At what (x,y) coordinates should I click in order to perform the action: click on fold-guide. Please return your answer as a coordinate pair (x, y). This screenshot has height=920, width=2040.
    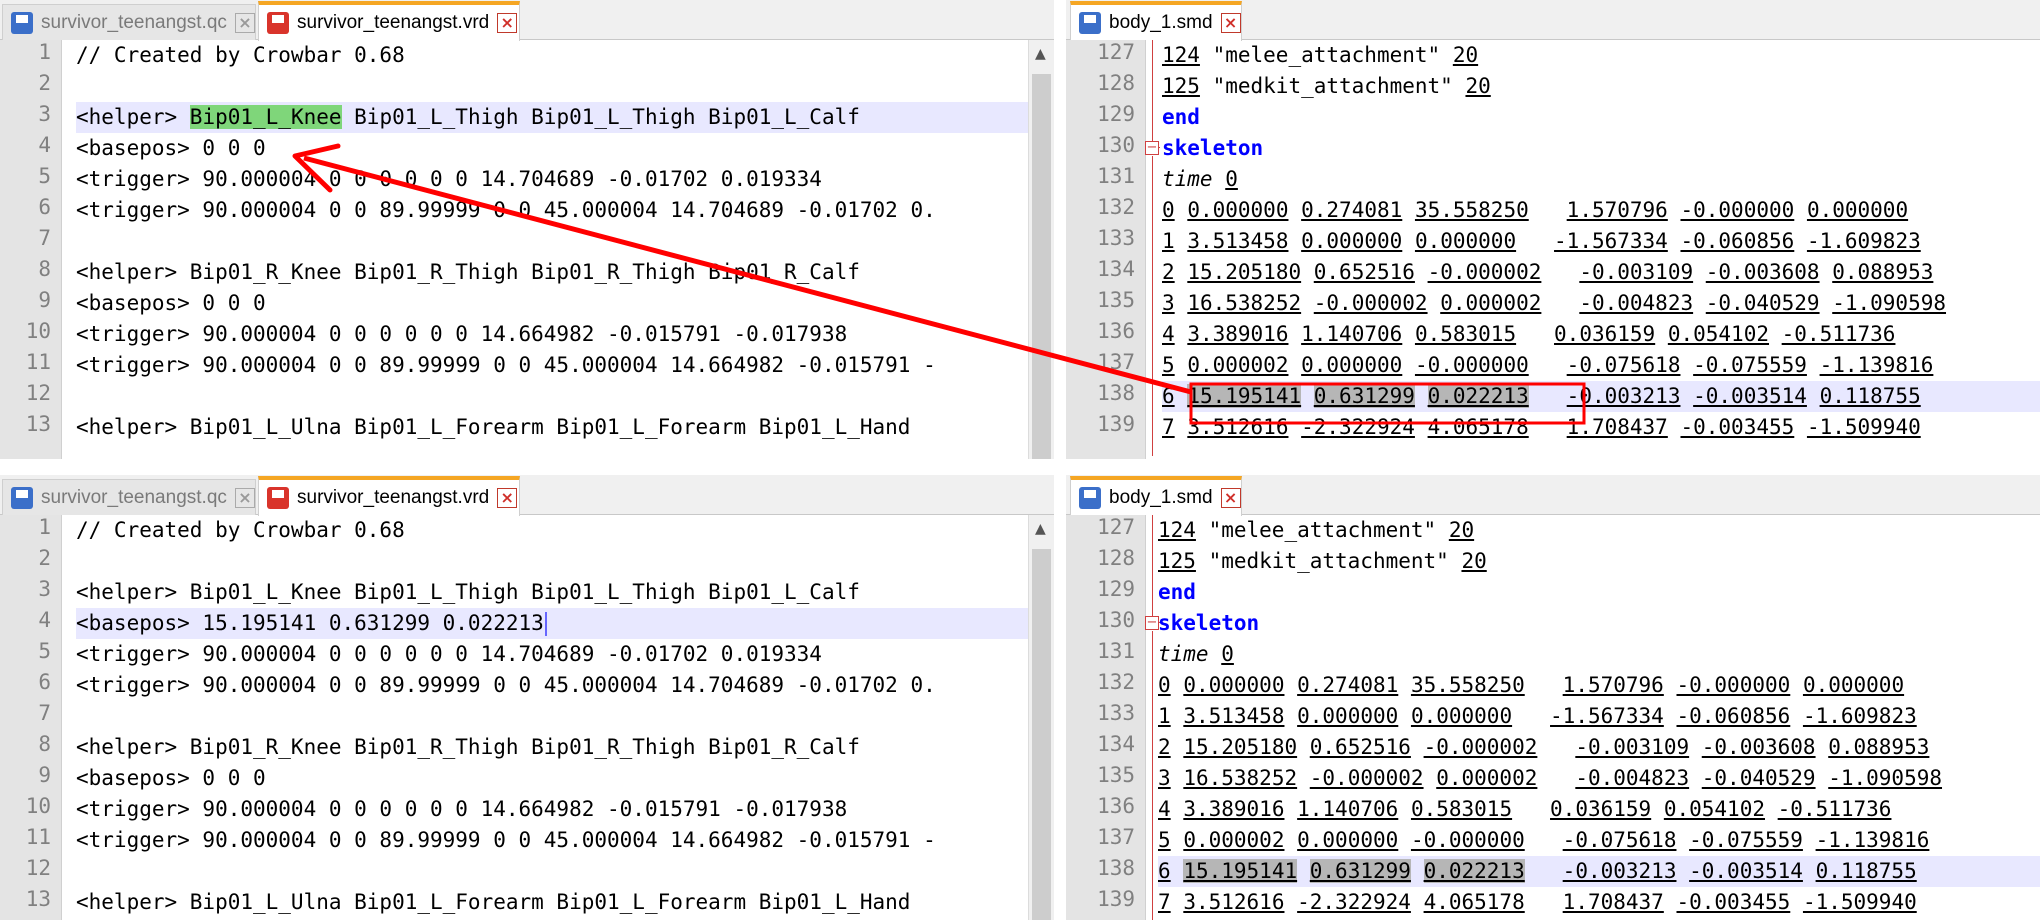
    Looking at the image, I should click on (1152, 775).